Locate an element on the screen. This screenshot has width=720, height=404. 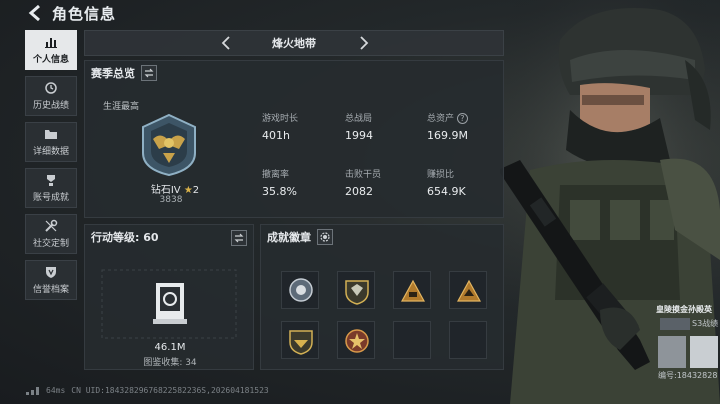
stat-operators-defeated: 击败干员 2082 is located at coordinates (363, 182).